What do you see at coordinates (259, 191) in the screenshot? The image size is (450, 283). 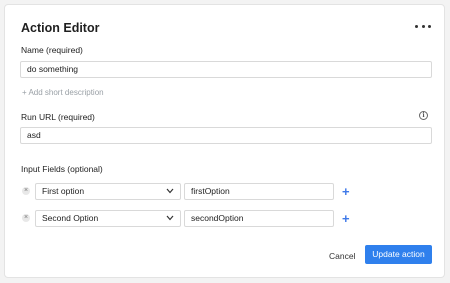 I see `field-name-input: firstOption` at bounding box center [259, 191].